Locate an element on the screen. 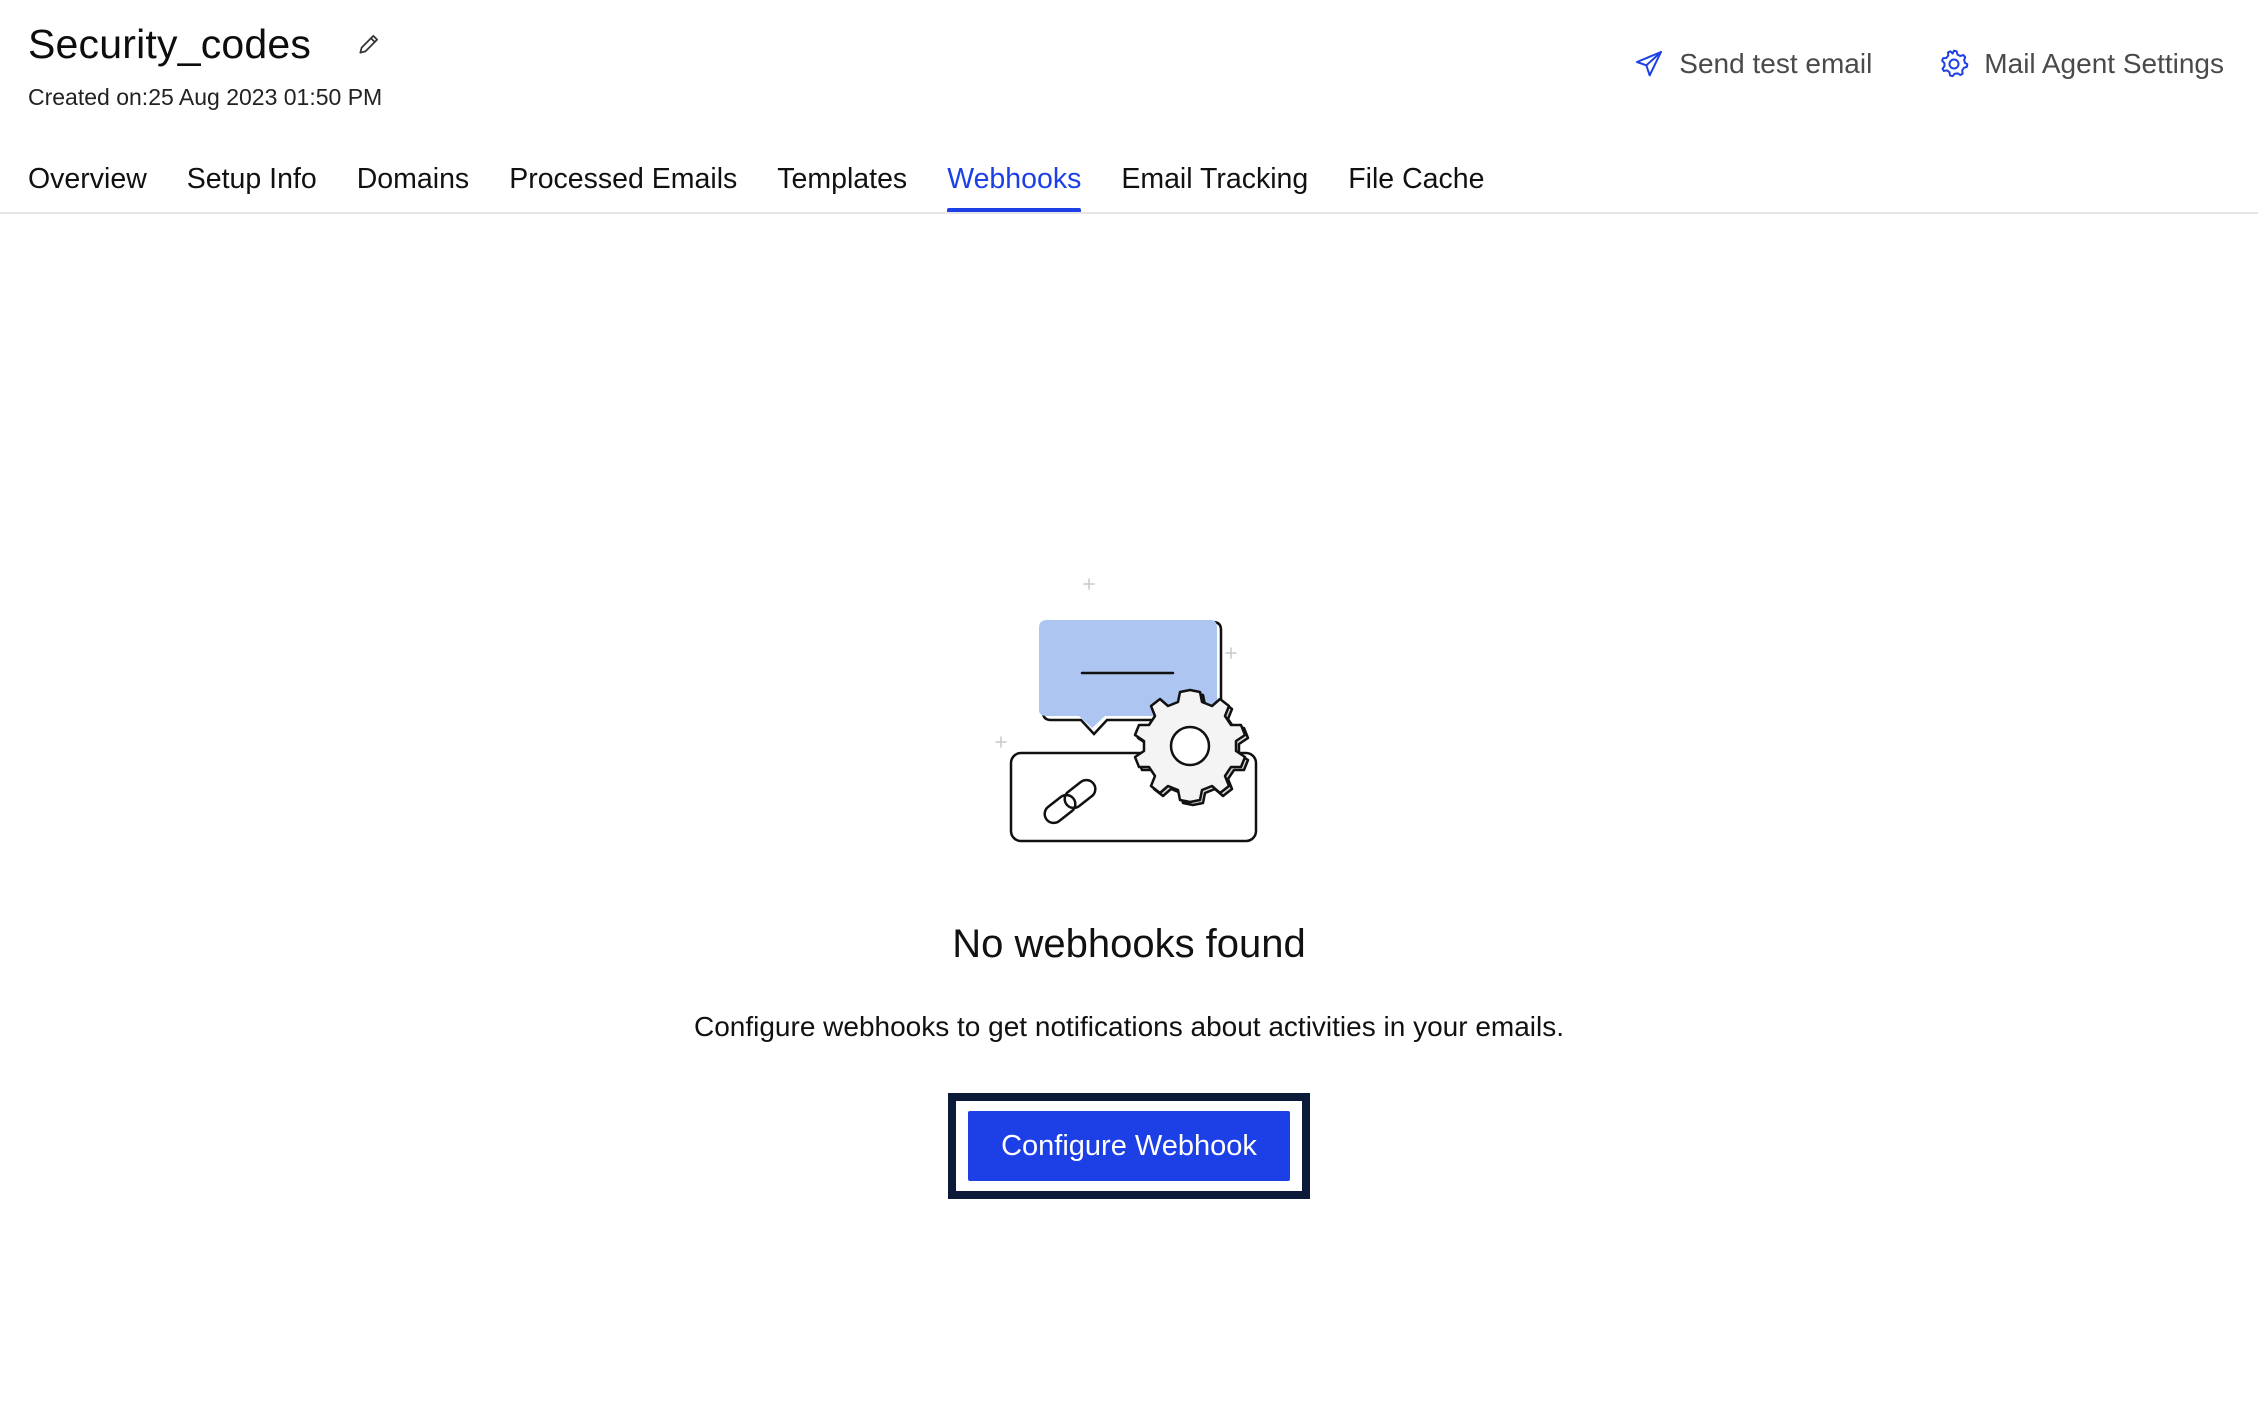 The image size is (2258, 1422). configure-webhook-button: Configure Webhook is located at coordinates (1129, 1146).